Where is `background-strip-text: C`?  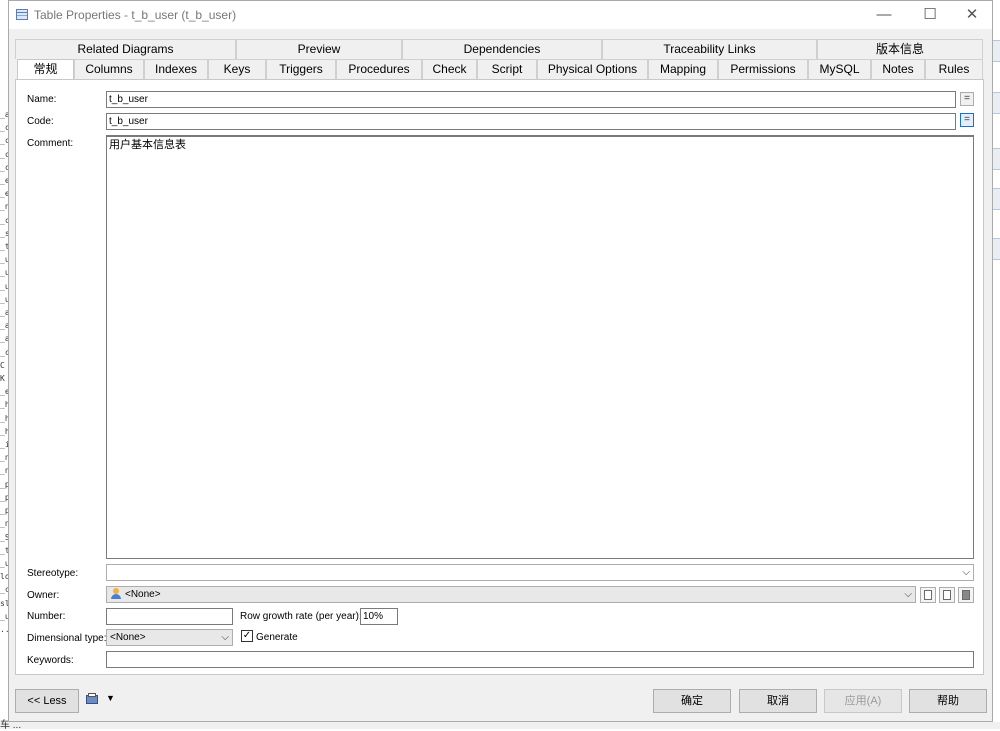
background-strip-text: C is located at coordinates (2, 365).